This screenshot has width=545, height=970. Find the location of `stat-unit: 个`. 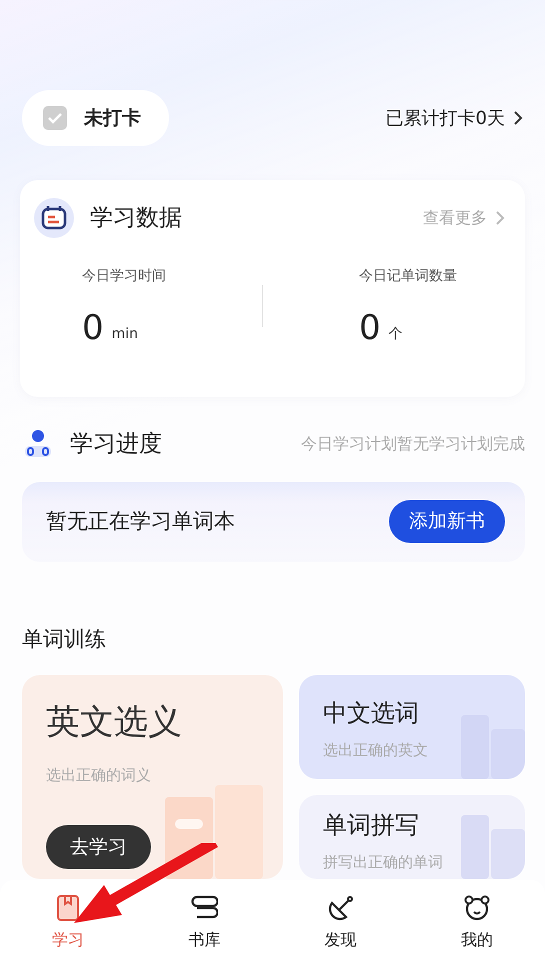

stat-unit: 个 is located at coordinates (395, 334).